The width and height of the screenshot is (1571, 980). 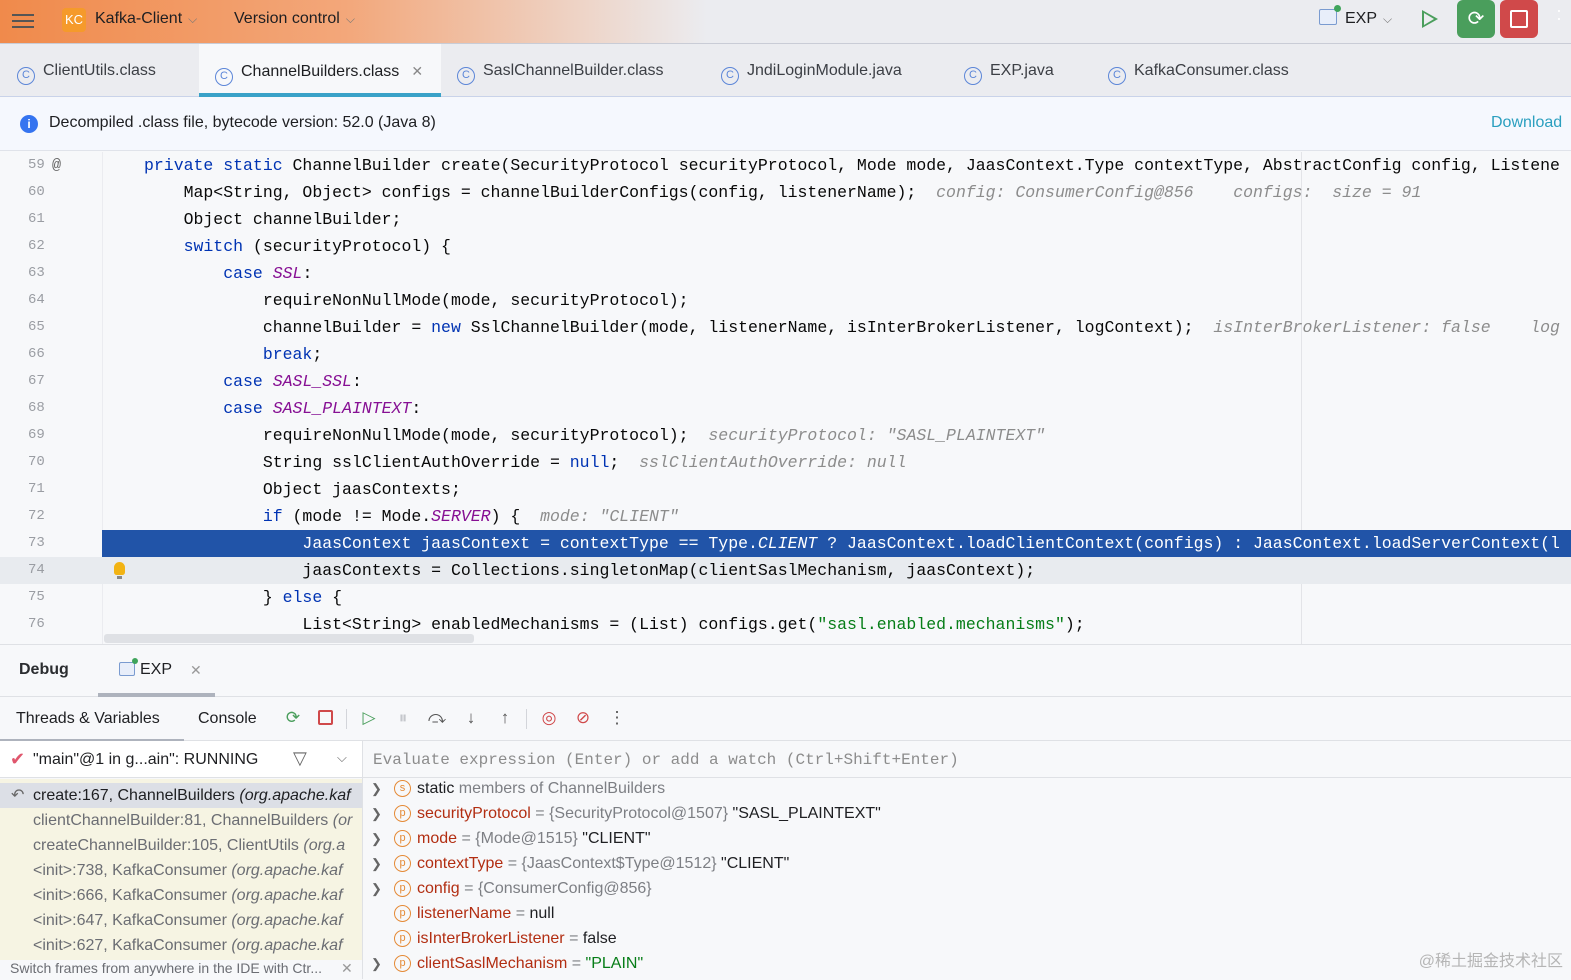 I want to click on line-number: 66, so click(x=43, y=354).